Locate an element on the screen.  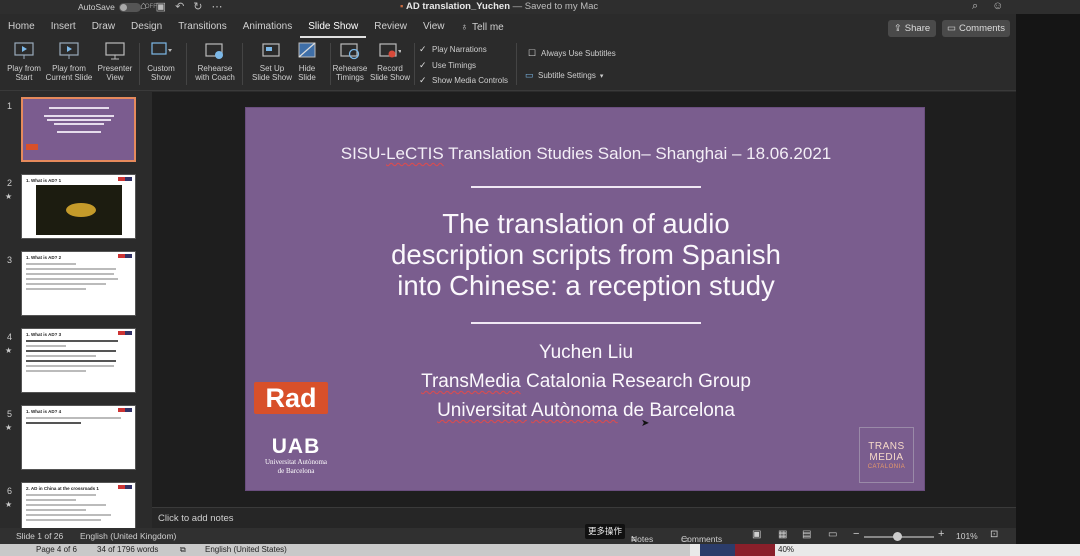
custom-show-button: Custom Show is located at coordinates (161, 61).